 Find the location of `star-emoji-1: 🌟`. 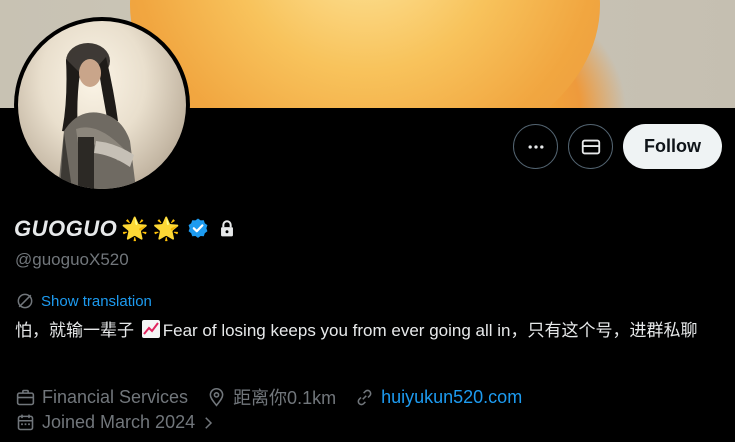

star-emoji-1: 🌟 is located at coordinates (135, 228).